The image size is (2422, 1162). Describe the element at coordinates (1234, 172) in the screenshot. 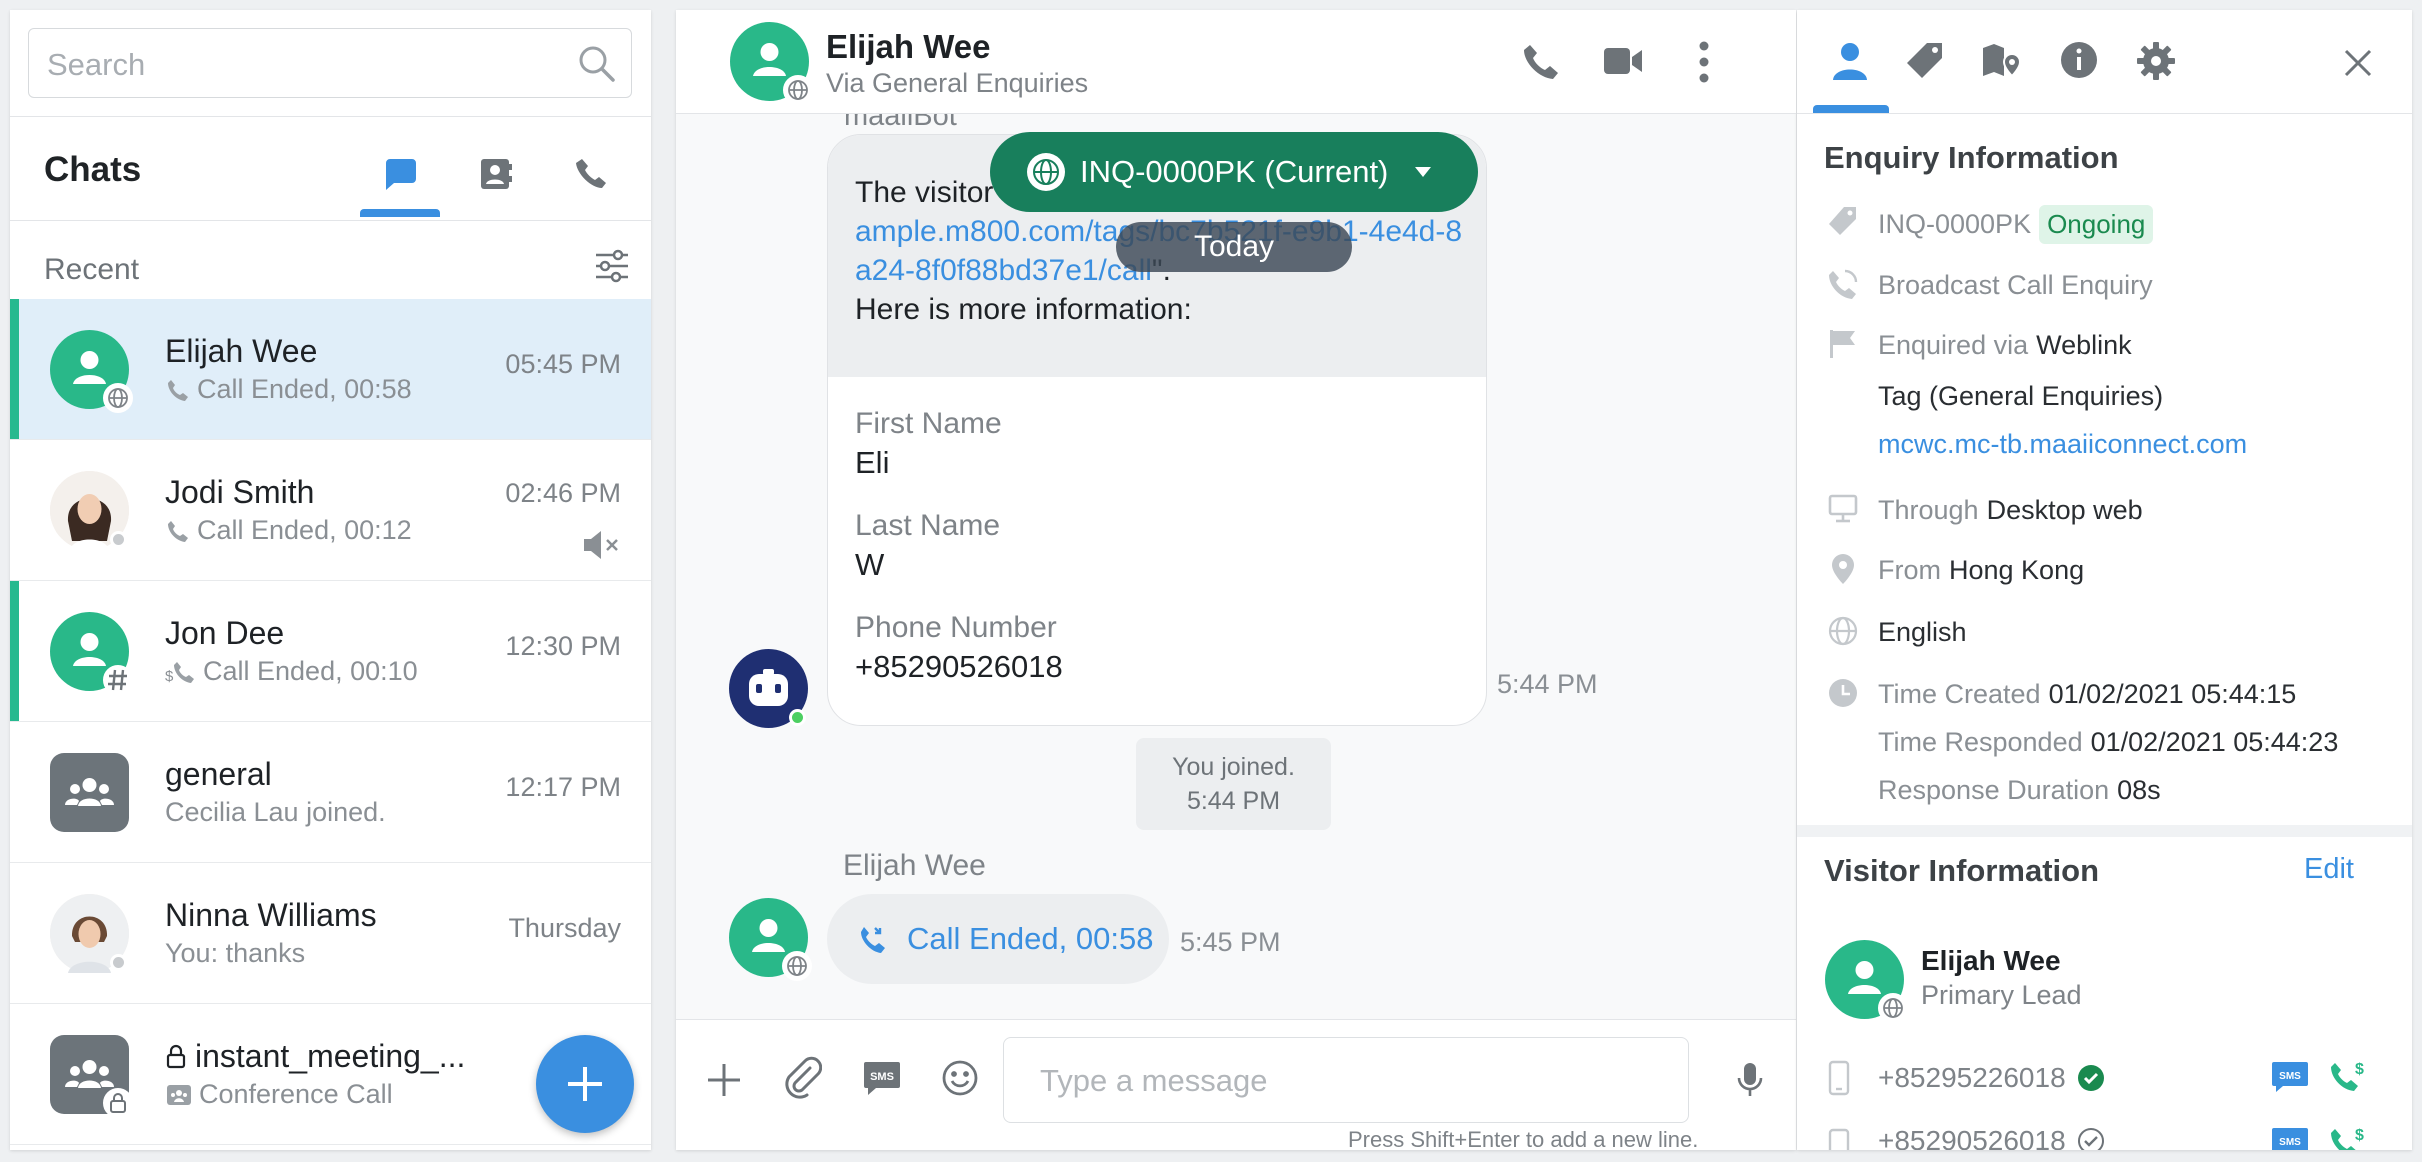

I see `enquiry-switcher: INQ-0000PK (Current)` at that location.